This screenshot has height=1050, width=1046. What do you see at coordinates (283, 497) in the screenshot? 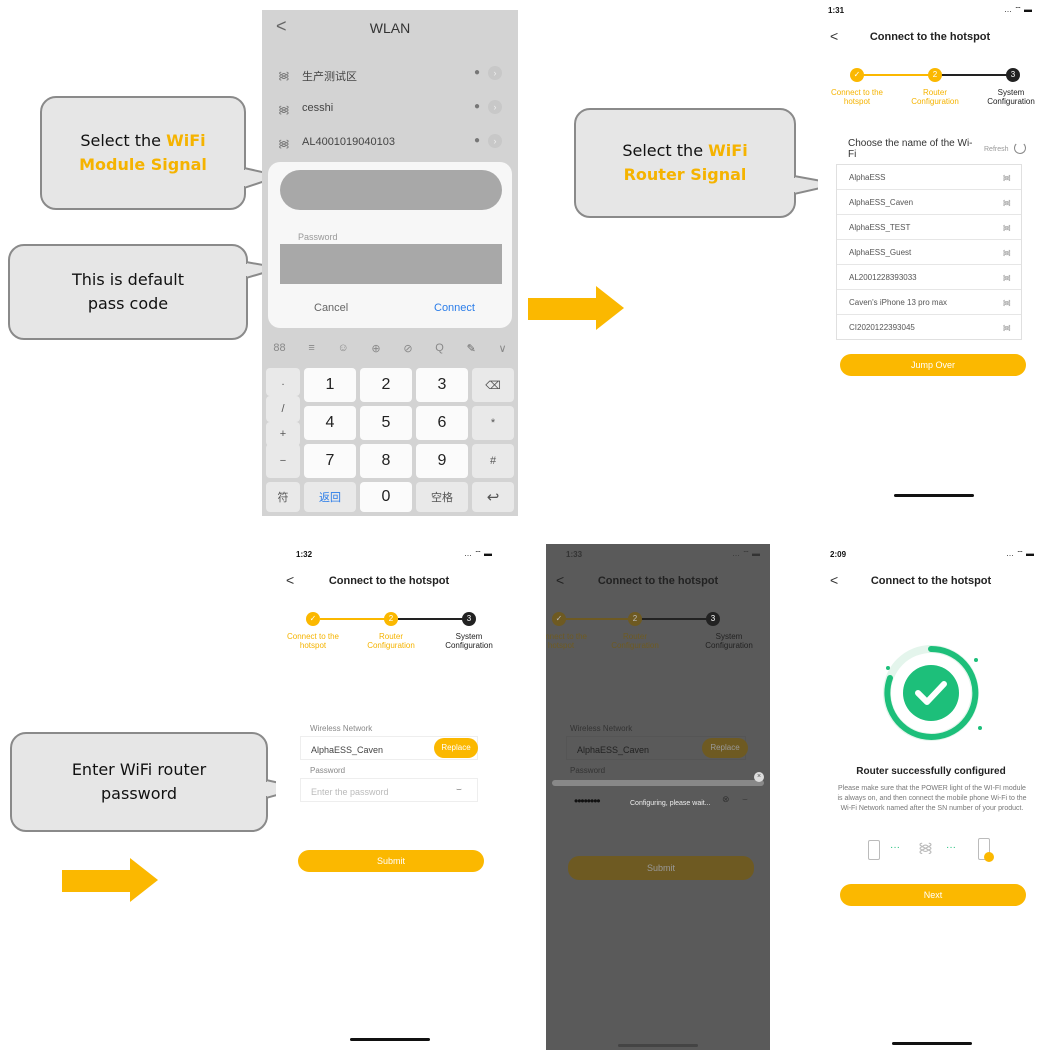
I see `key-symbols: 符` at bounding box center [283, 497].